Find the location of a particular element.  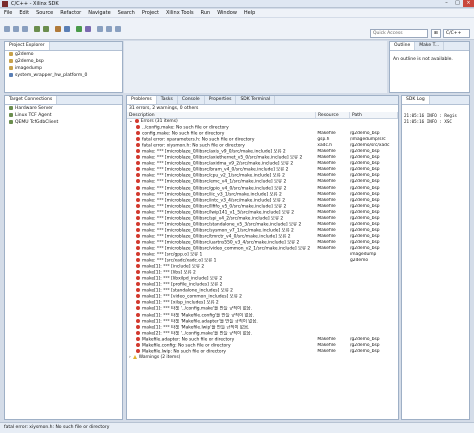

xsct-console-icon is located at coordinates (67, 29).